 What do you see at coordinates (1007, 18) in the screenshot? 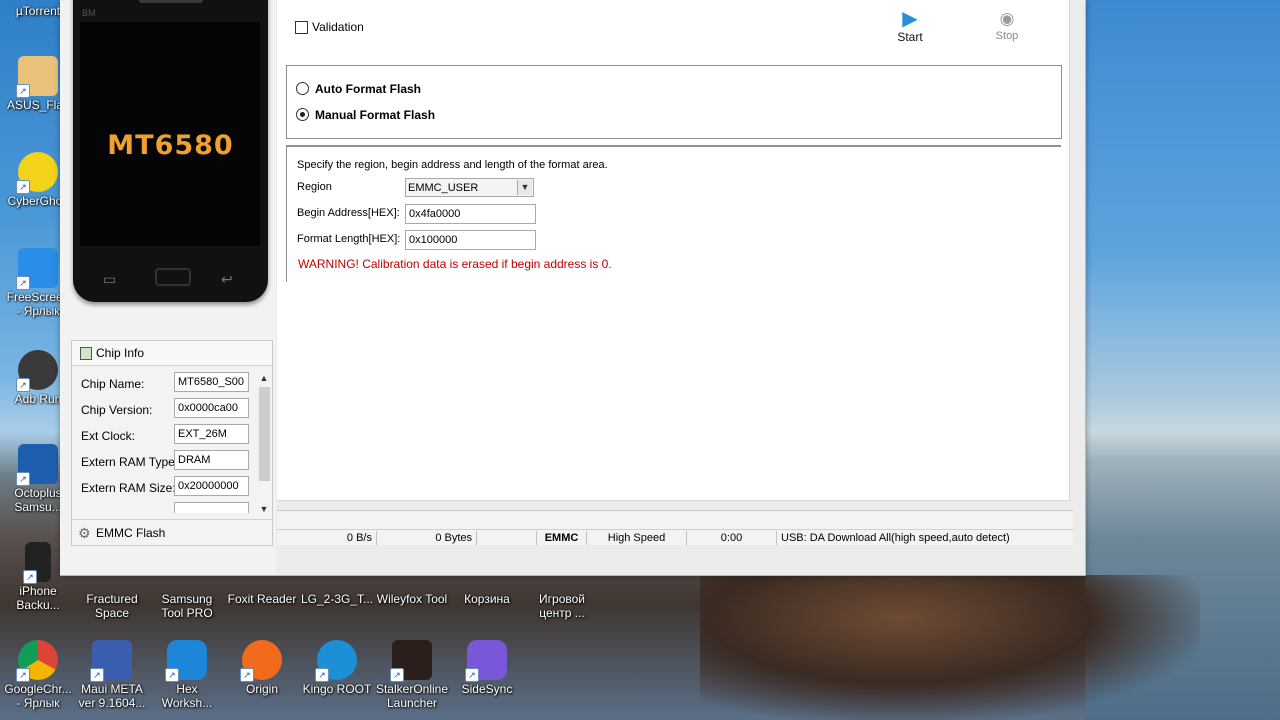
I see `stop-icon: ◉` at bounding box center [1007, 18].